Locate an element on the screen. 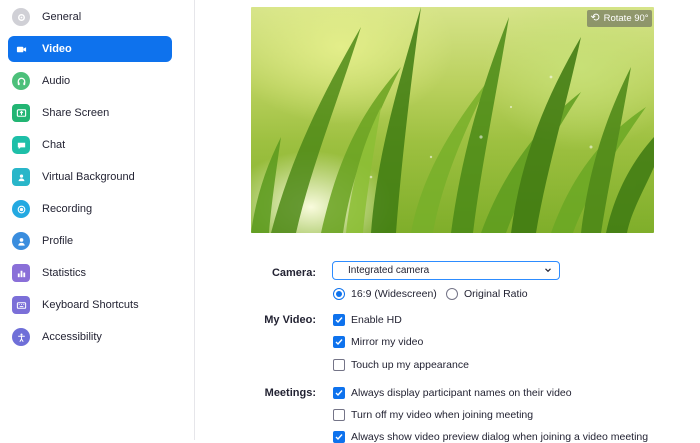  share-screen-icon is located at coordinates (21, 113).